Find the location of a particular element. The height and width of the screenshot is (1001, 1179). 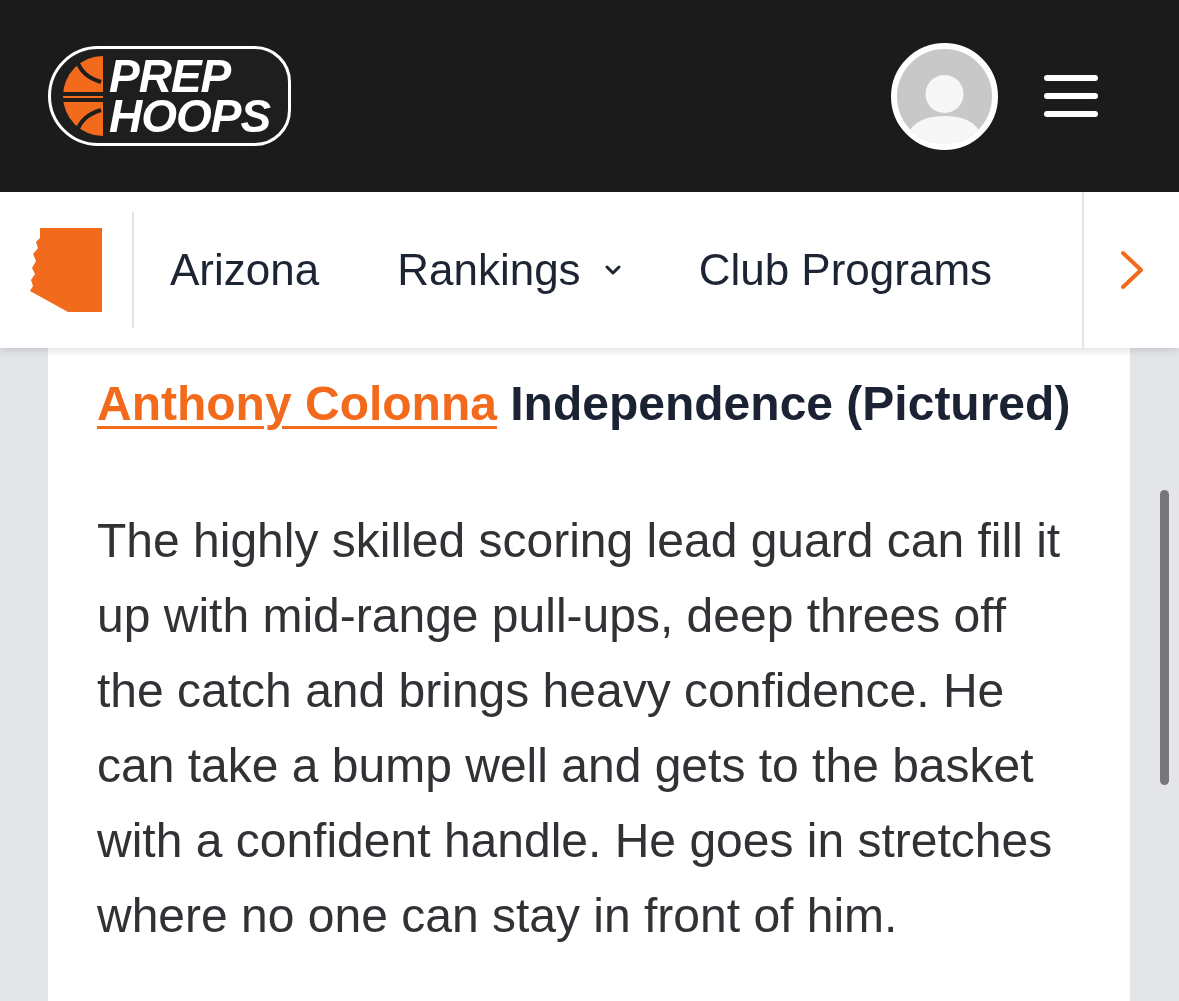

nav-dropdown: Rankings is located at coordinates (509, 270).